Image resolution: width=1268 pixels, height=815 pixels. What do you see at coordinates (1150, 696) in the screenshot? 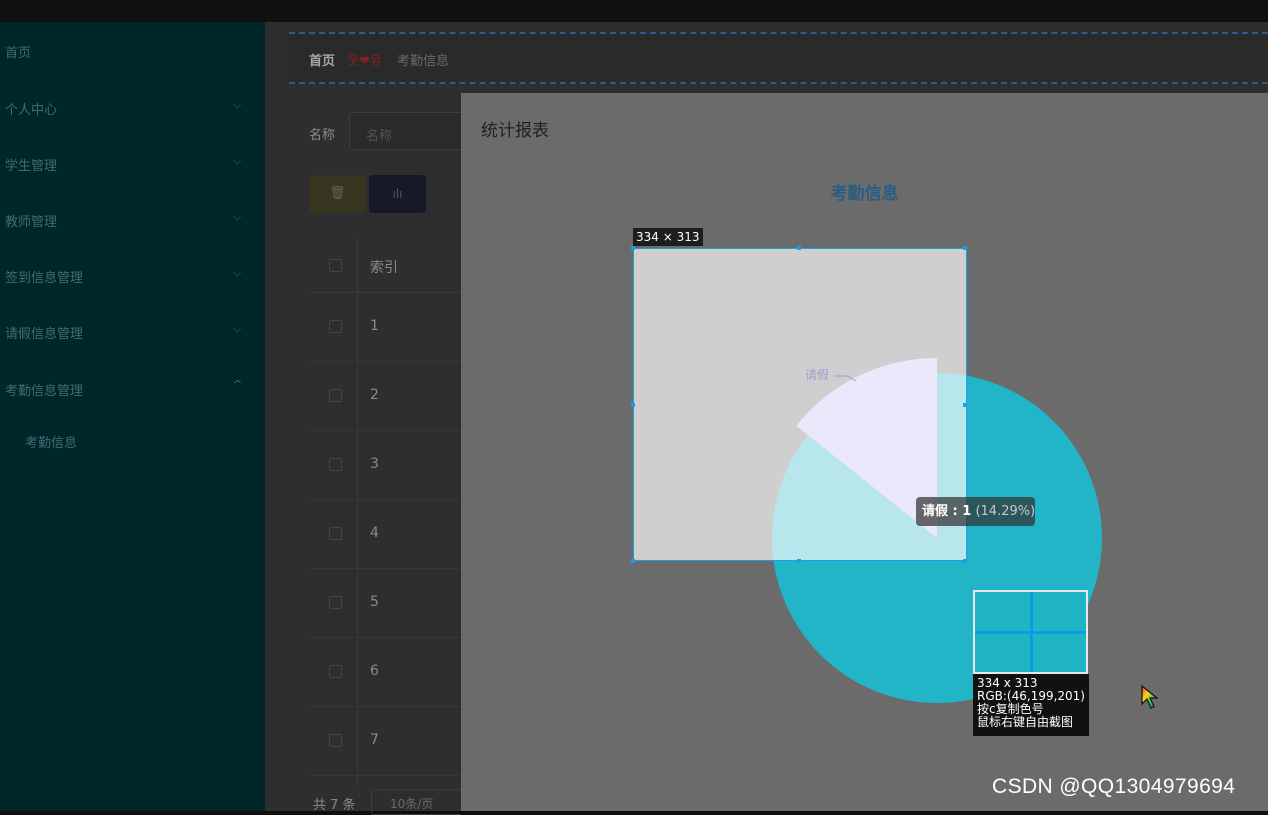
I see `mouse-cursor-icon` at bounding box center [1150, 696].